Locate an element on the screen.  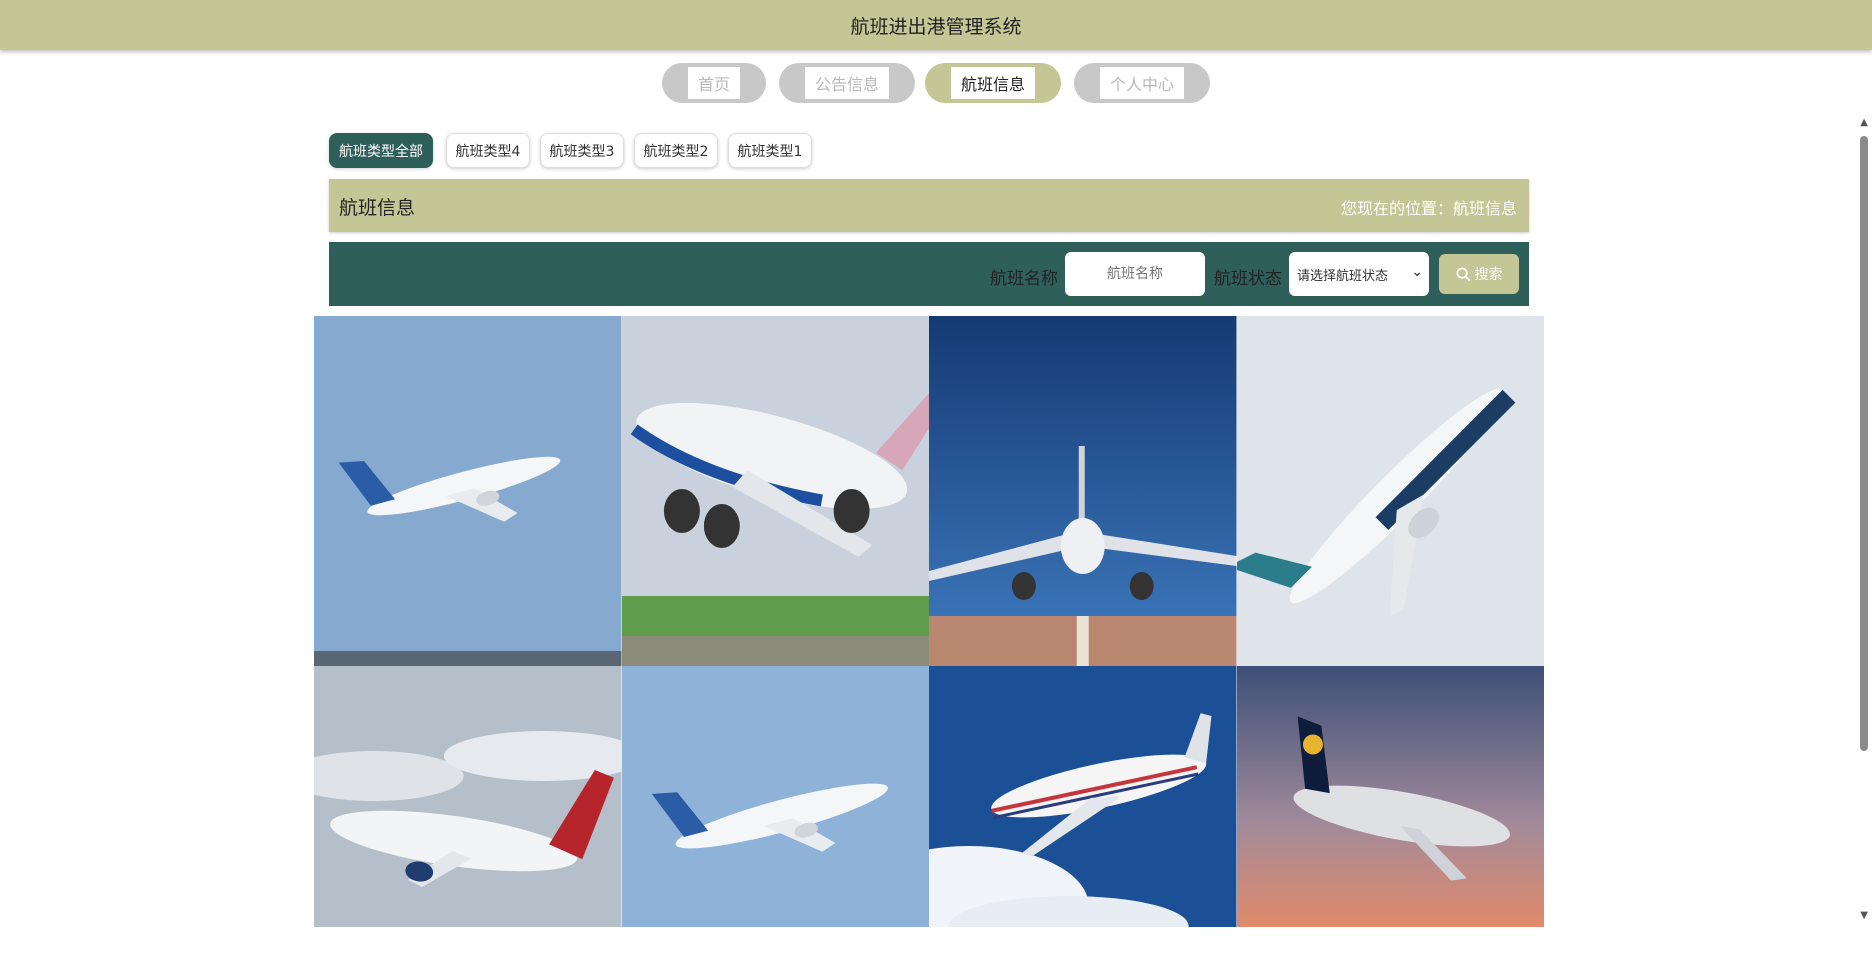
flight-name-input is located at coordinates (1135, 274).